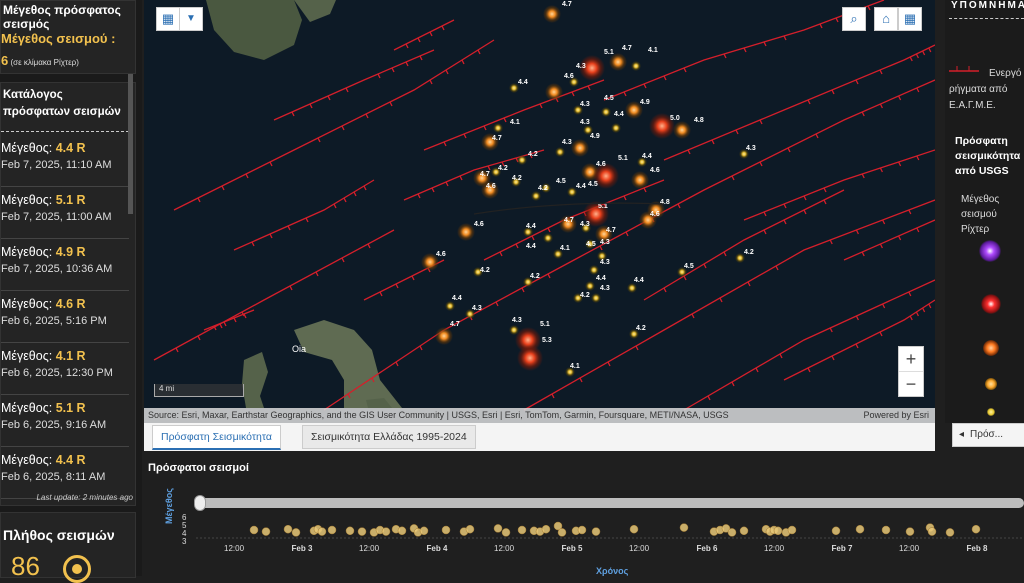  Describe the element at coordinates (65, 421) in the screenshot. I see `list-item: Μέγεθος: 5.1 R Feb 6, 2025, 9:16 AM` at that location.